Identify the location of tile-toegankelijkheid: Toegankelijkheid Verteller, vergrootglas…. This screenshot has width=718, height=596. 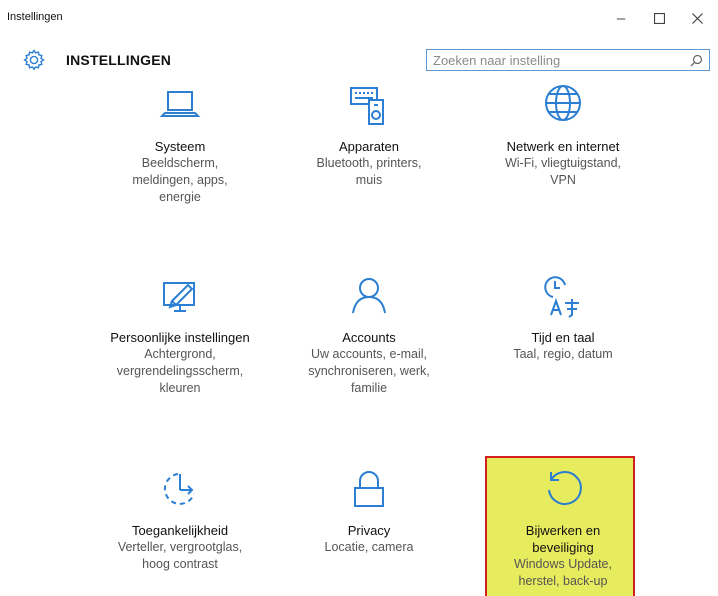
(180, 520).